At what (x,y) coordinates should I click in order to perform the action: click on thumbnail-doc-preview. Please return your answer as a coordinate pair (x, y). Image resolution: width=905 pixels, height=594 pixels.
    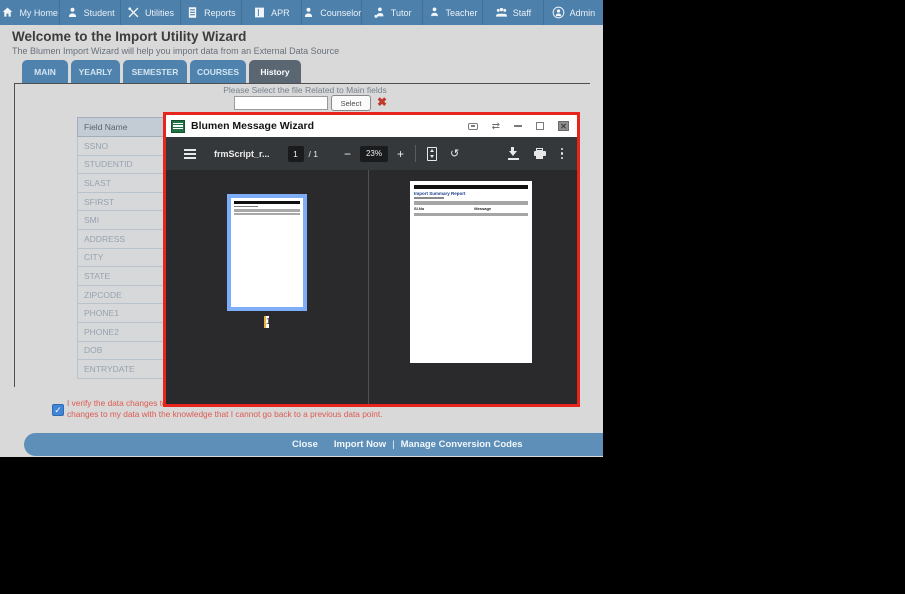
    Looking at the image, I should click on (267, 252).